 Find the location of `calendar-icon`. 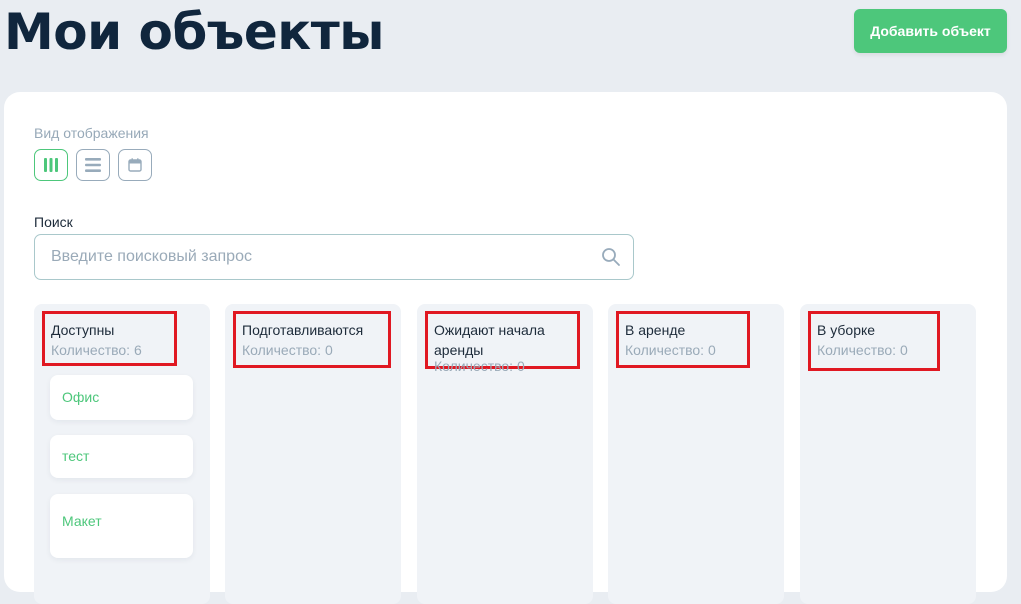

calendar-icon is located at coordinates (135, 165).